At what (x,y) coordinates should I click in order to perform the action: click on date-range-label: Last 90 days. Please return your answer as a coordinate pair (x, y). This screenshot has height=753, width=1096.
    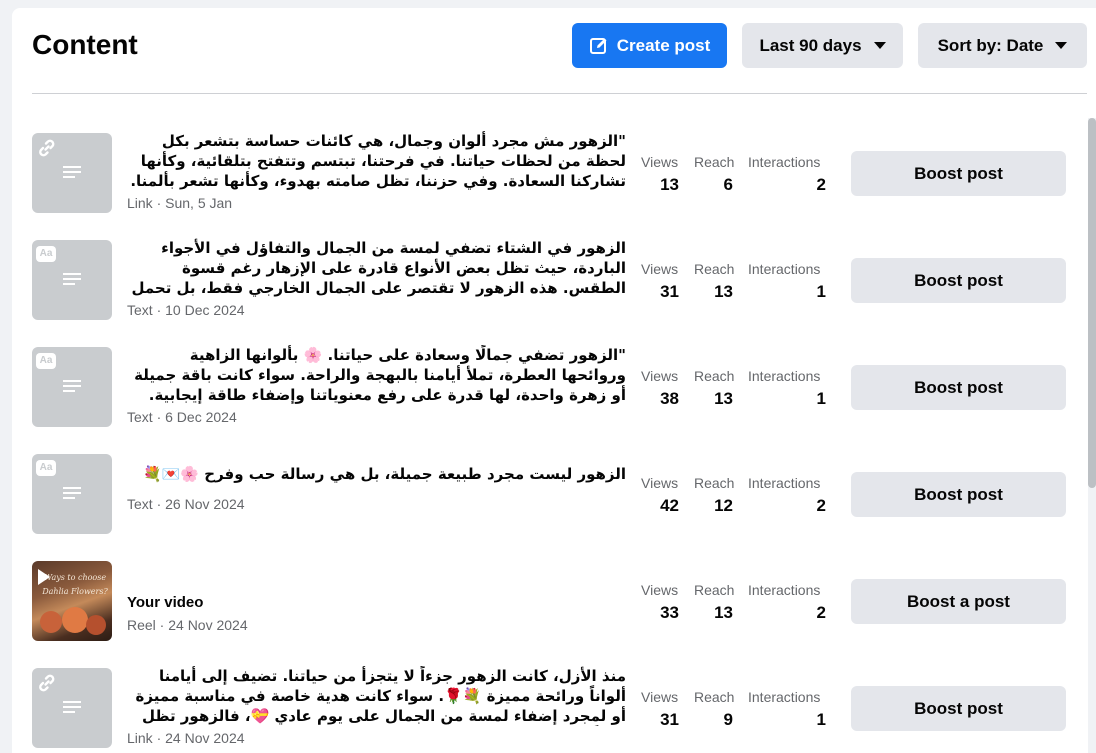
    Looking at the image, I should click on (810, 45).